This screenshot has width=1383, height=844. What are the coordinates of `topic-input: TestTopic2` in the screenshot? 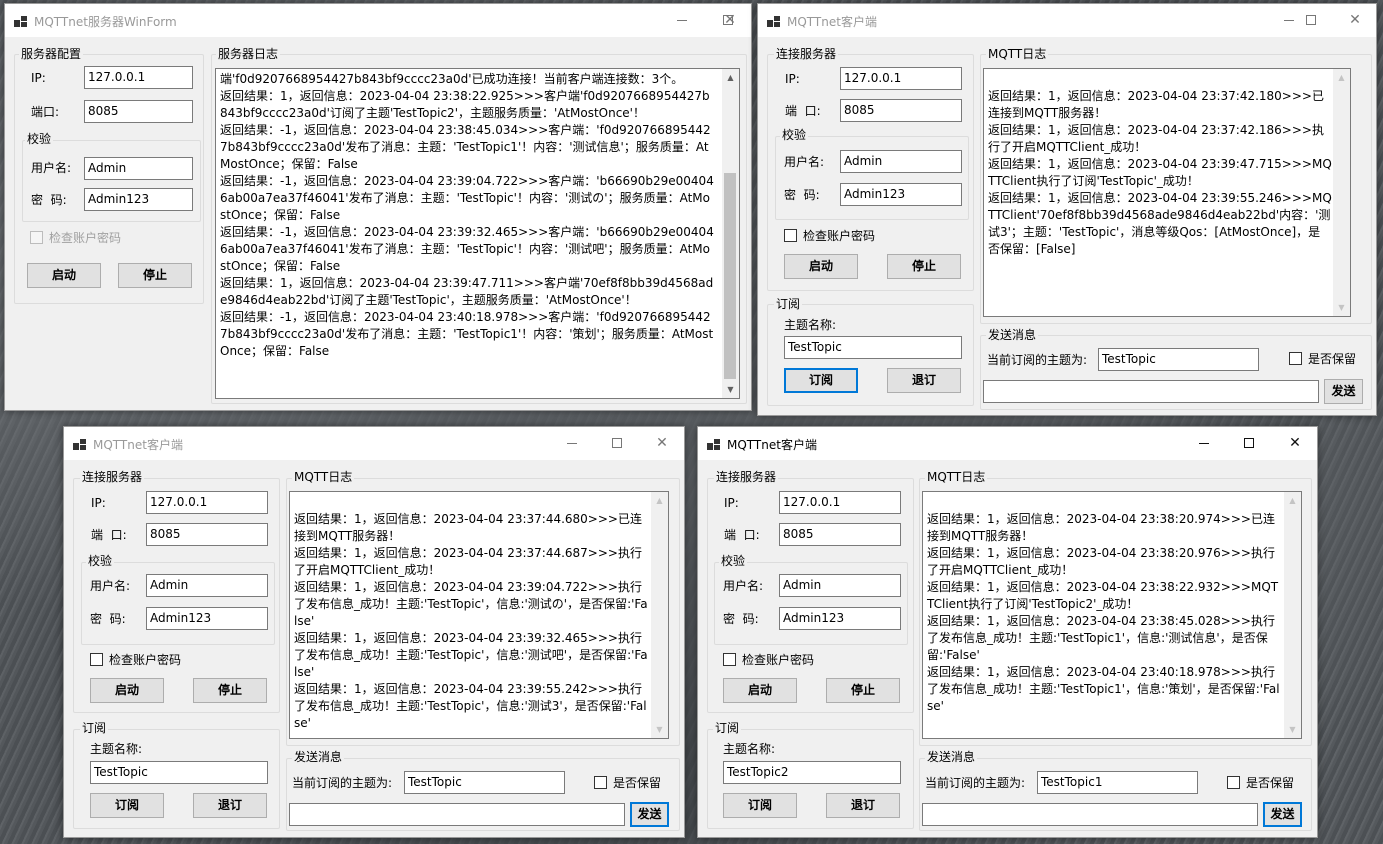 It's located at (812, 772).